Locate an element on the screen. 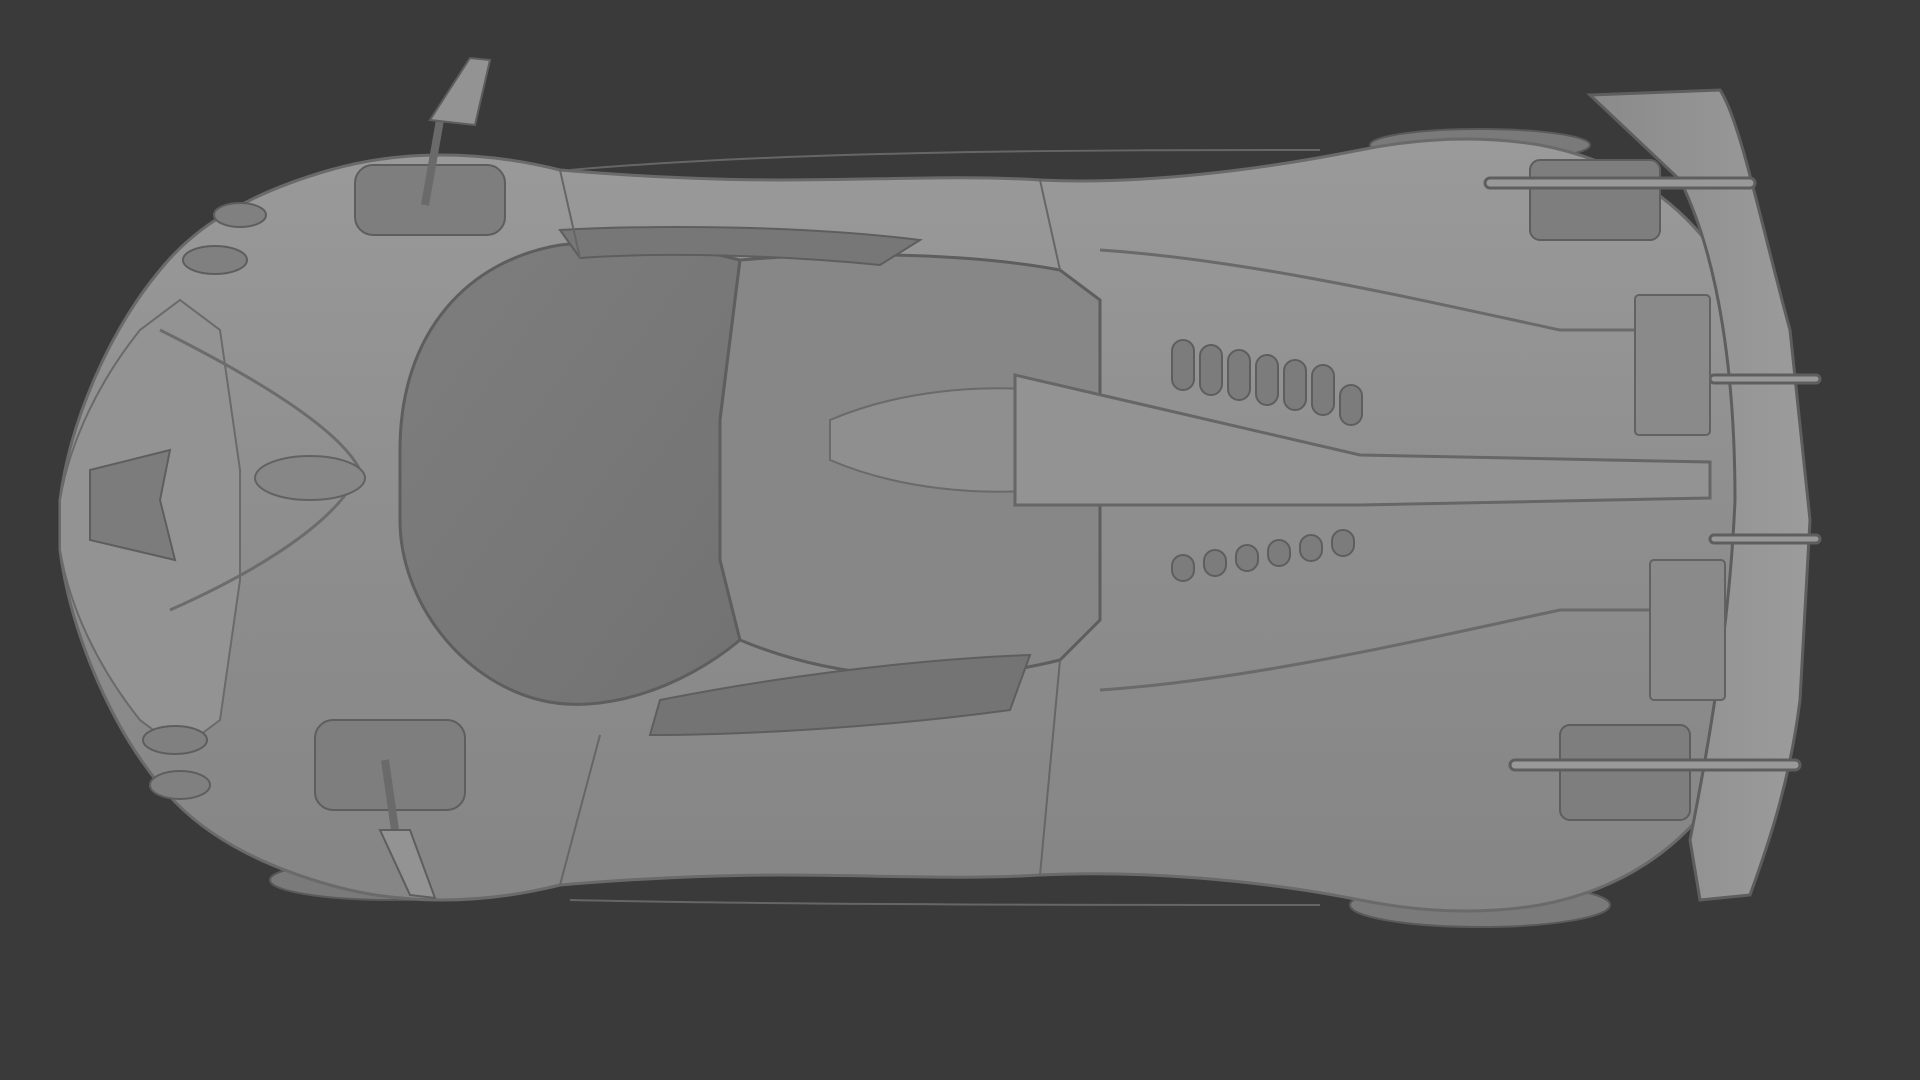 This screenshot has height=1080, width=1920. front-intake is located at coordinates (133, 505).